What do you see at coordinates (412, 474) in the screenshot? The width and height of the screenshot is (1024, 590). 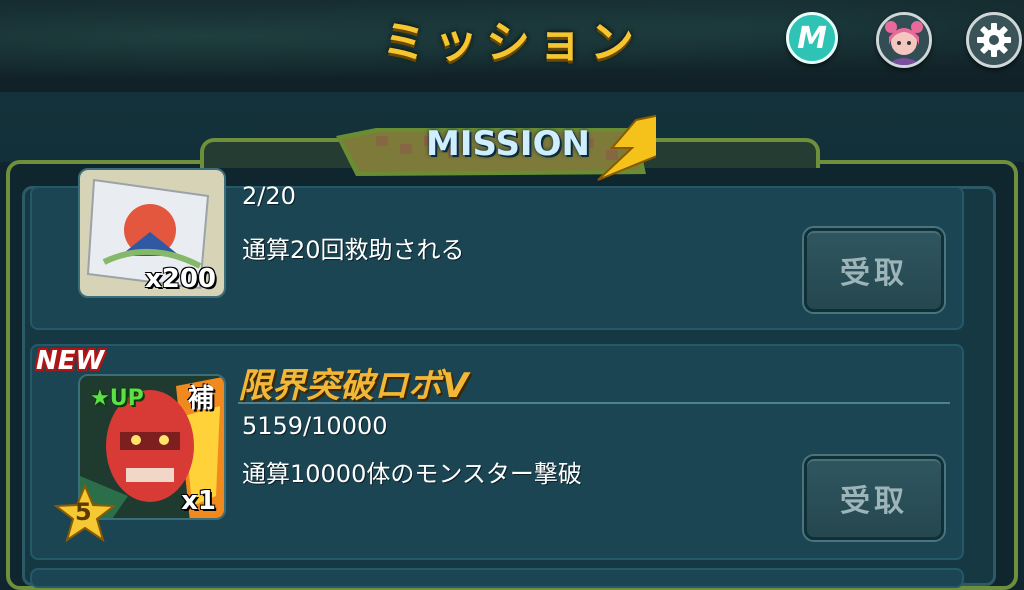 I see `mission-description: 通算10000体のモンスター撃破` at bounding box center [412, 474].